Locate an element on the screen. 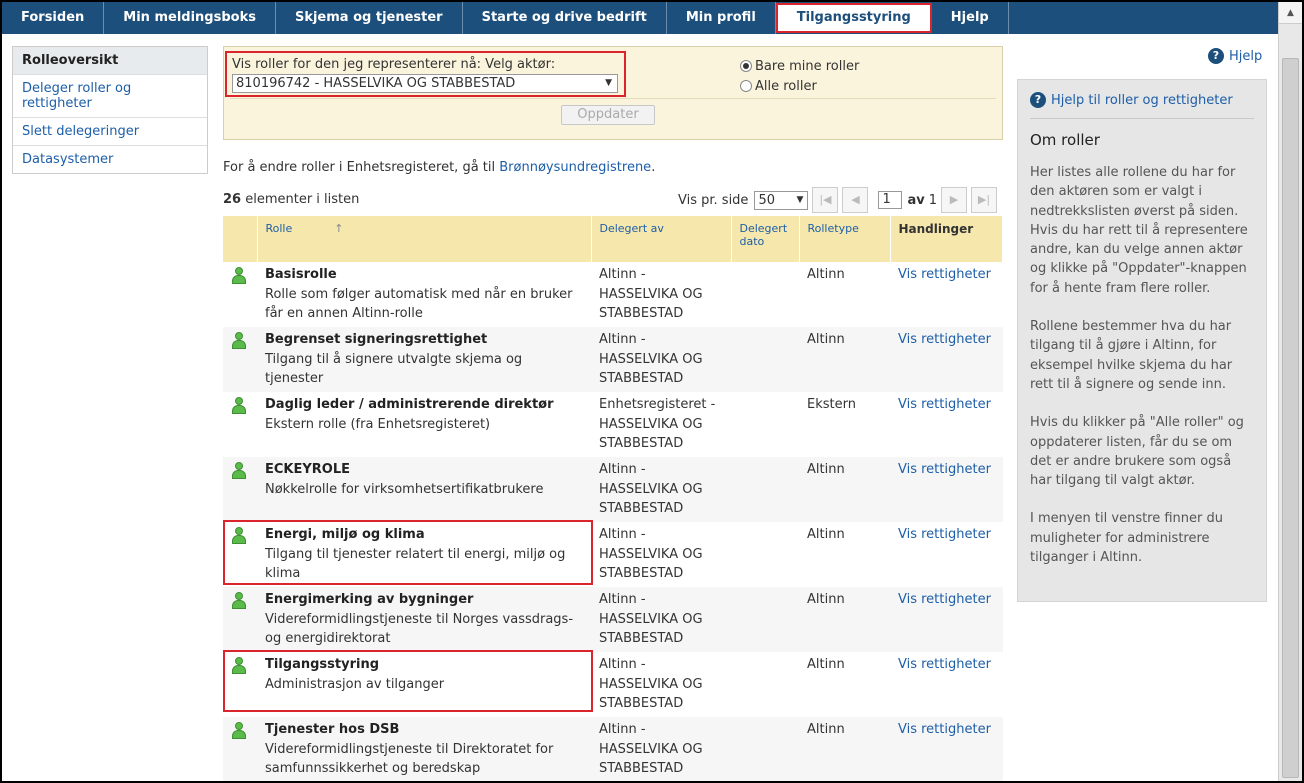  help-question-icon: ? is located at coordinates (1216, 56).